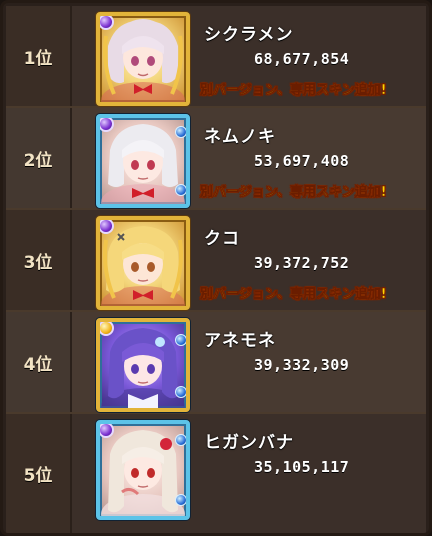  Describe the element at coordinates (302, 365) in the screenshot. I see `score-value: 39,332,309` at that location.